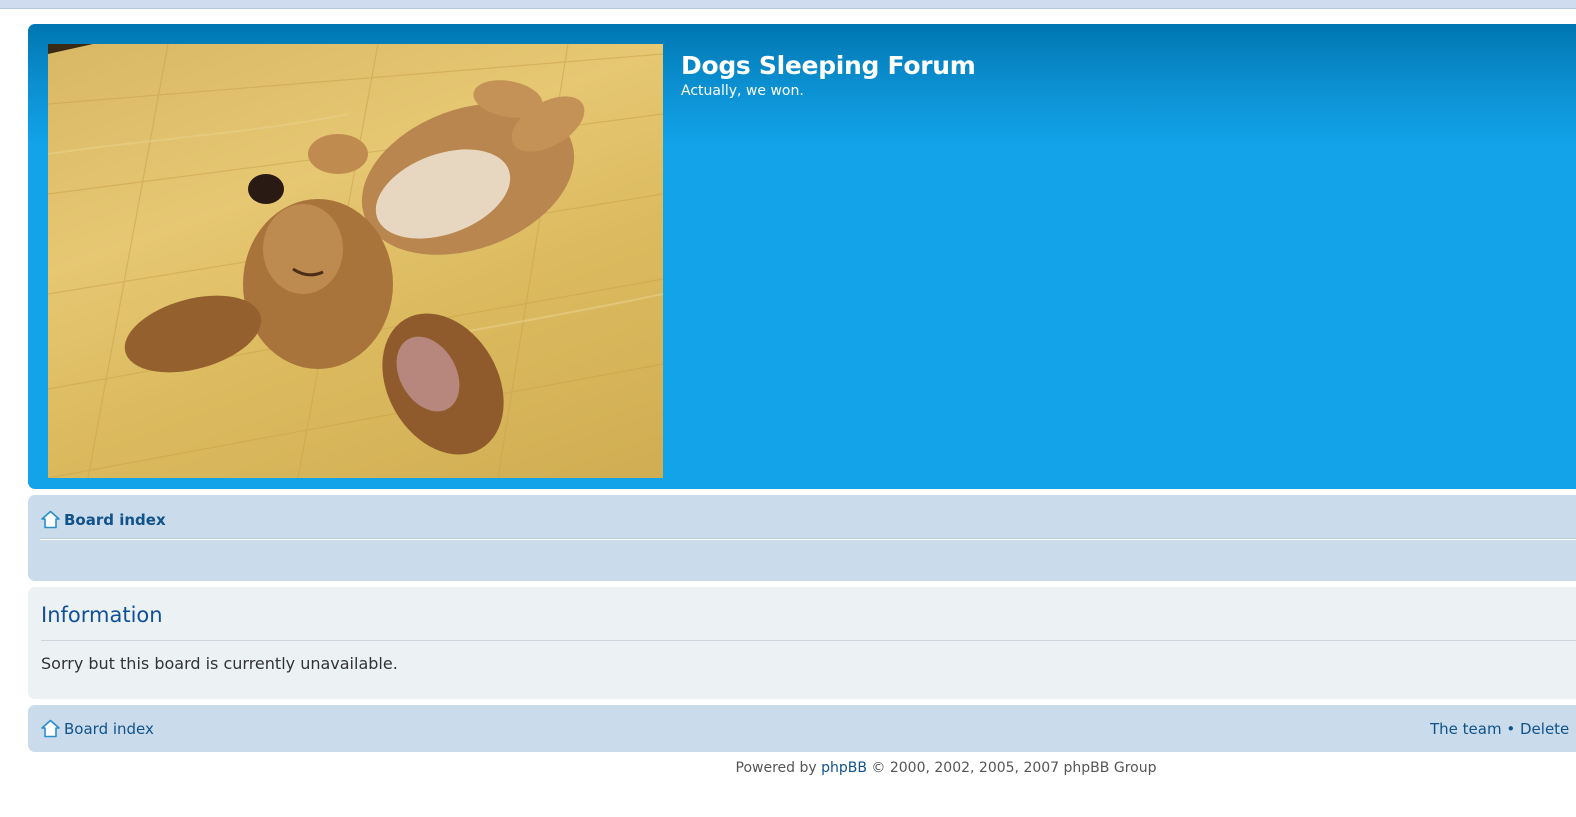 The image size is (1576, 817). I want to click on team-link: The team, so click(1466, 729).